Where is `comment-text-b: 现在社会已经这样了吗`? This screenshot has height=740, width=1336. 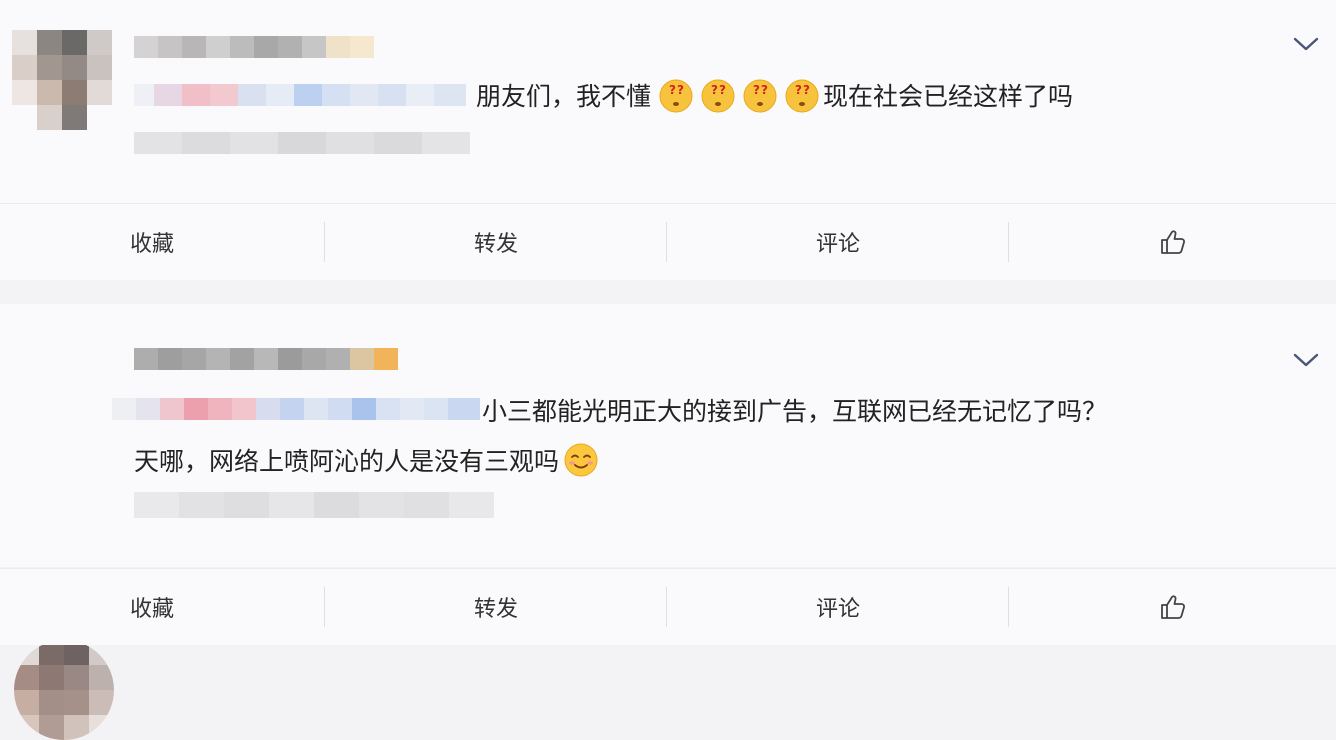 comment-text-b: 现在社会已经这样了吗 is located at coordinates (948, 96).